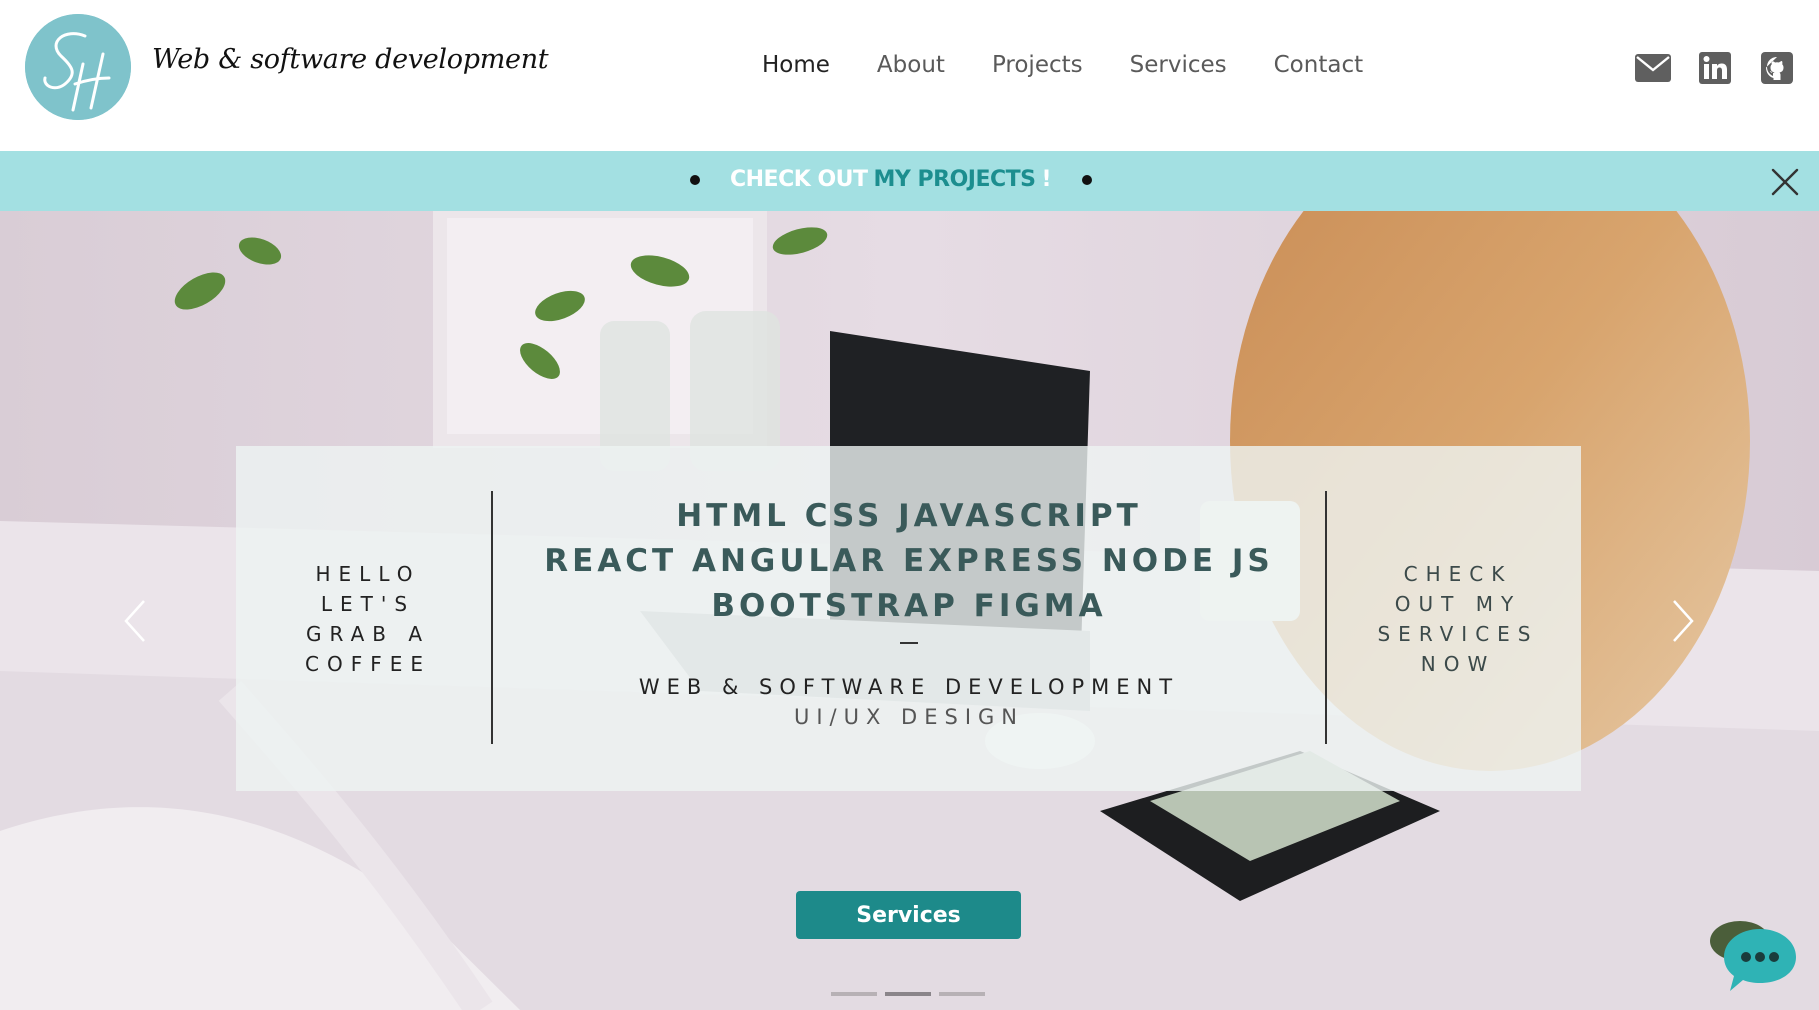 The width and height of the screenshot is (1819, 1010). Describe the element at coordinates (909, 606) in the screenshot. I see `skills-line: BOOTSTRAP FIGMA` at that location.